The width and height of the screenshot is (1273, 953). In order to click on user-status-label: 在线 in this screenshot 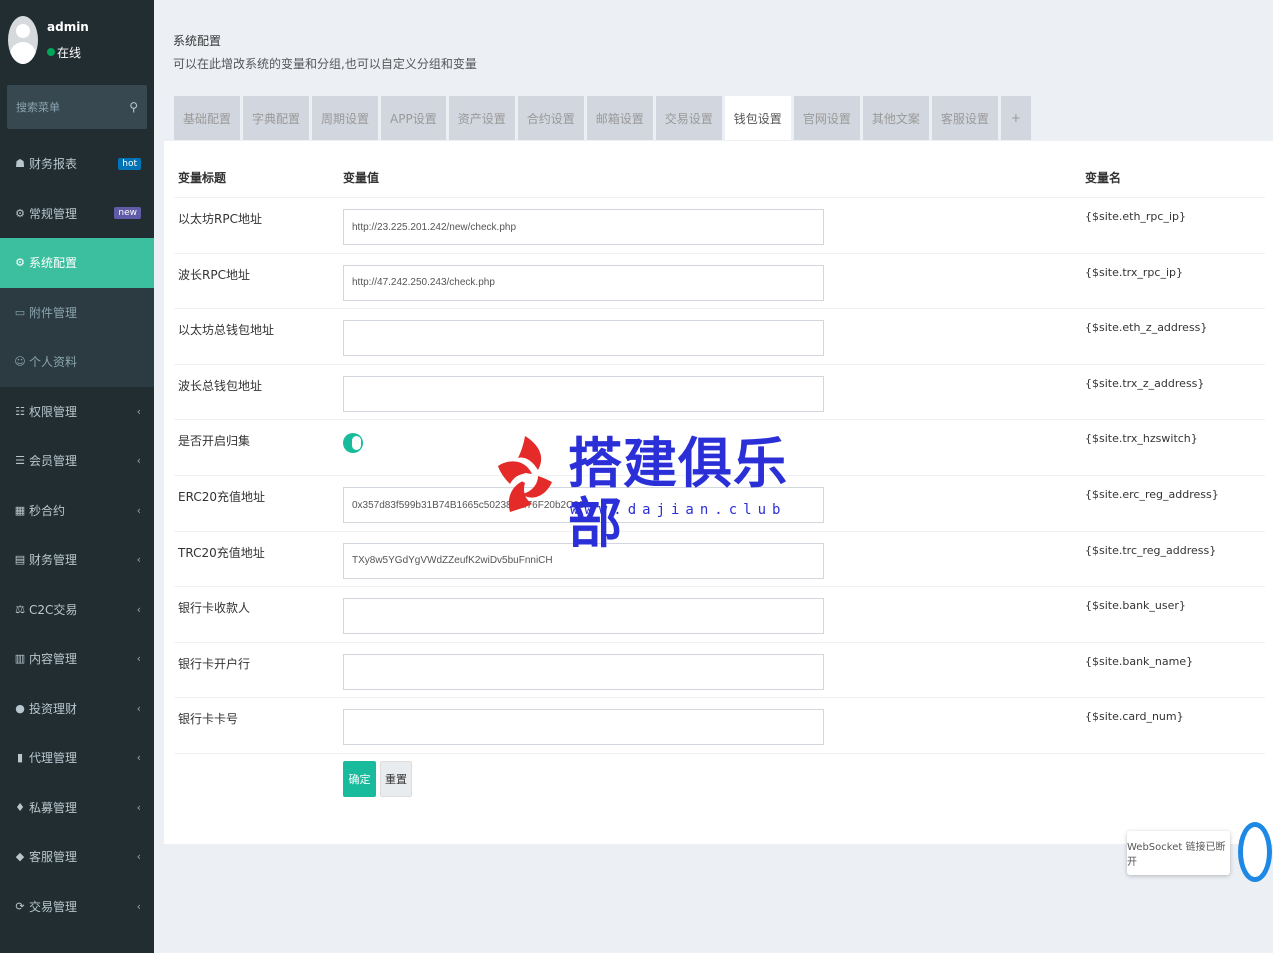, I will do `click(69, 52)`.